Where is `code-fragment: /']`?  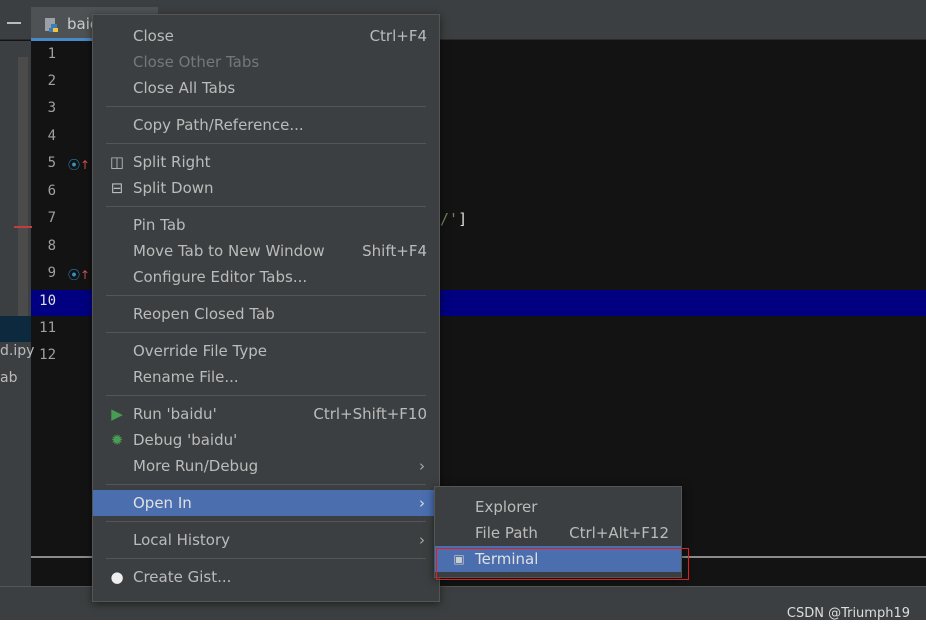 code-fragment: /'] is located at coordinates (454, 219).